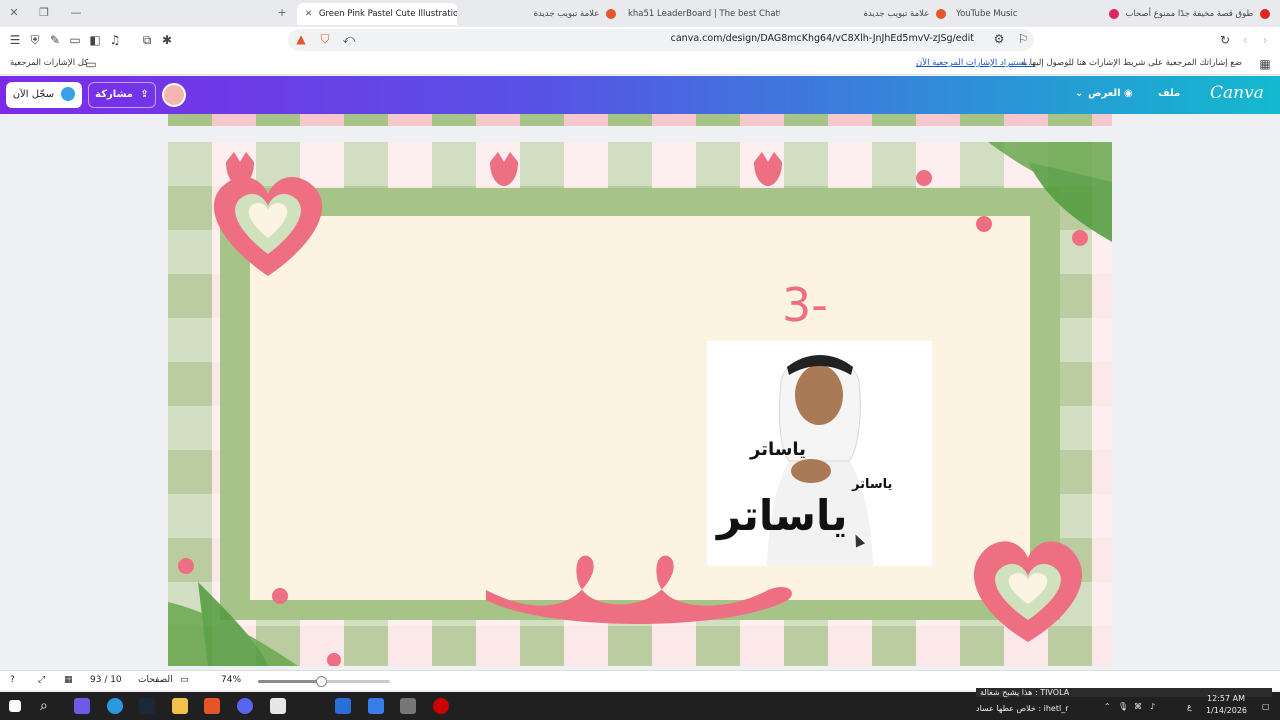 The width and height of the screenshot is (1280, 720). I want to click on windows-start-icon, so click(15, 706).